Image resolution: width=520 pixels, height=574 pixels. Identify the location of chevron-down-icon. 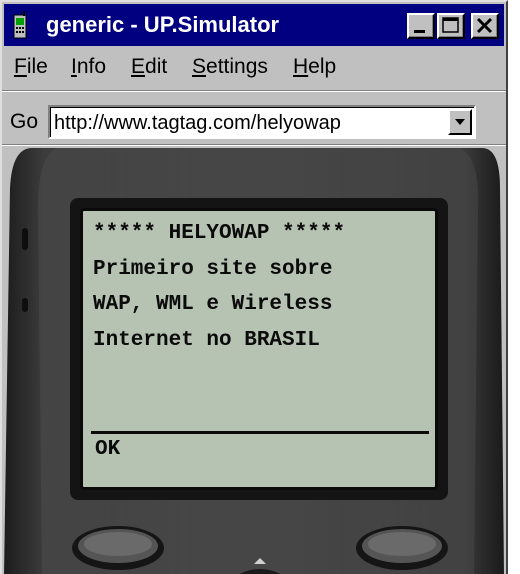
(460, 122).